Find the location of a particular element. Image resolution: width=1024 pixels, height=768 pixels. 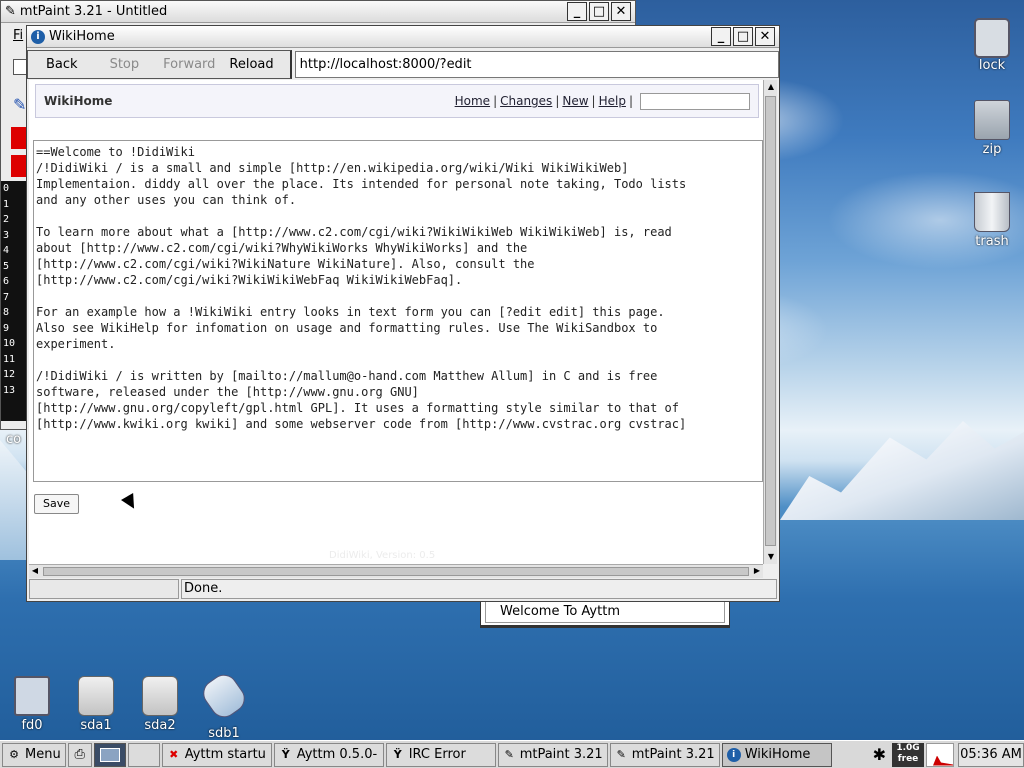

reload-button: Reload is located at coordinates (254, 64).